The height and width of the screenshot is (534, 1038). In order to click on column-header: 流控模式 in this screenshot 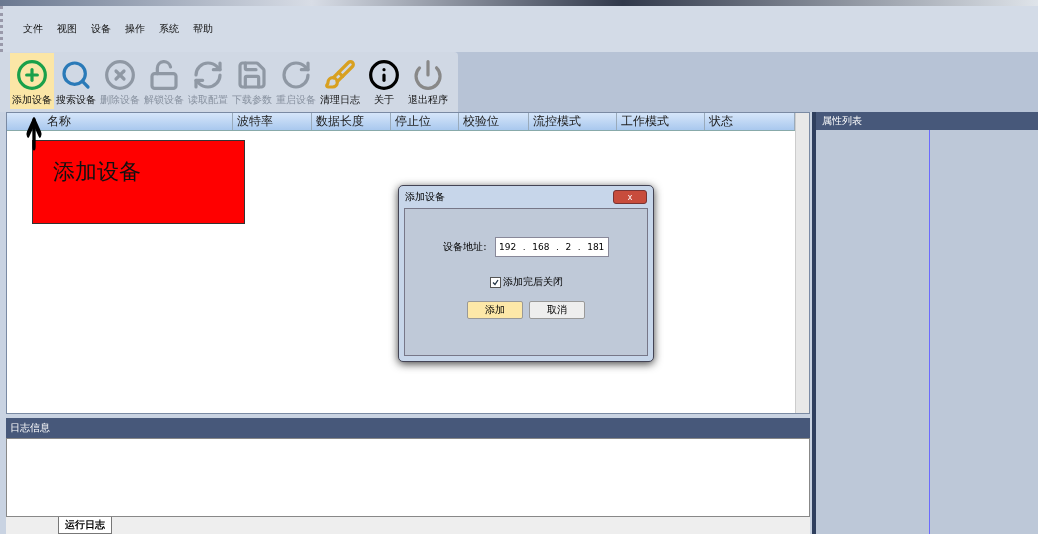, I will do `click(573, 121)`.